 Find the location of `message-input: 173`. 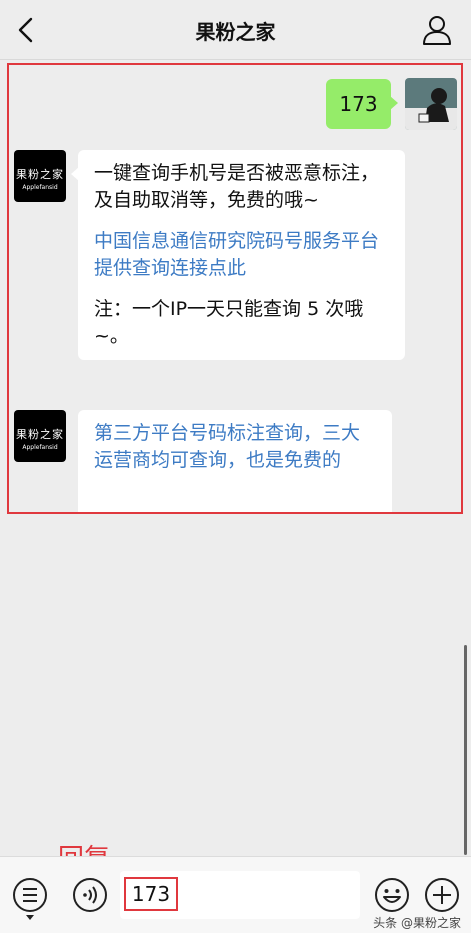

message-input: 173 is located at coordinates (240, 895).